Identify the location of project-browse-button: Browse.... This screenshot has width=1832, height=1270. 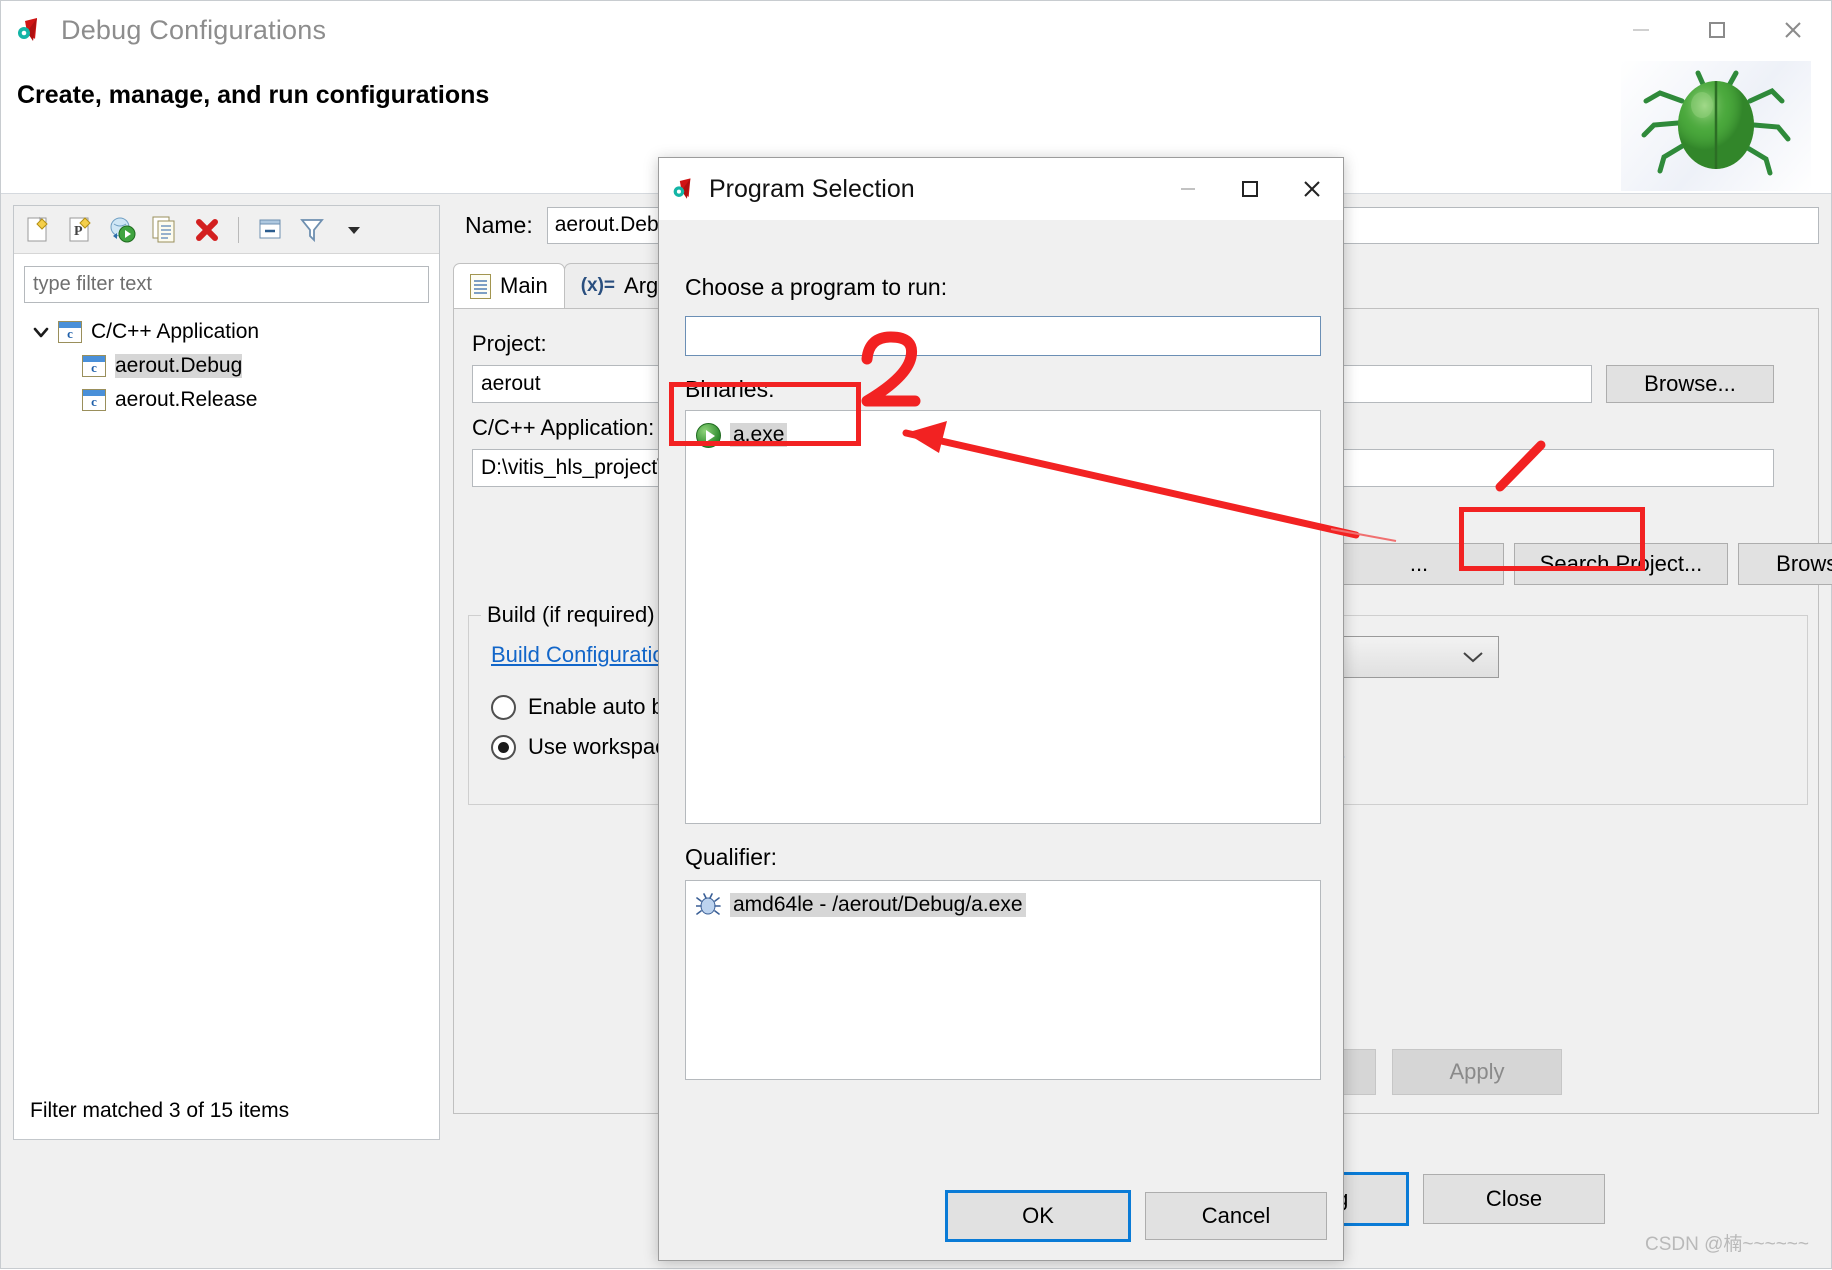
(1690, 384).